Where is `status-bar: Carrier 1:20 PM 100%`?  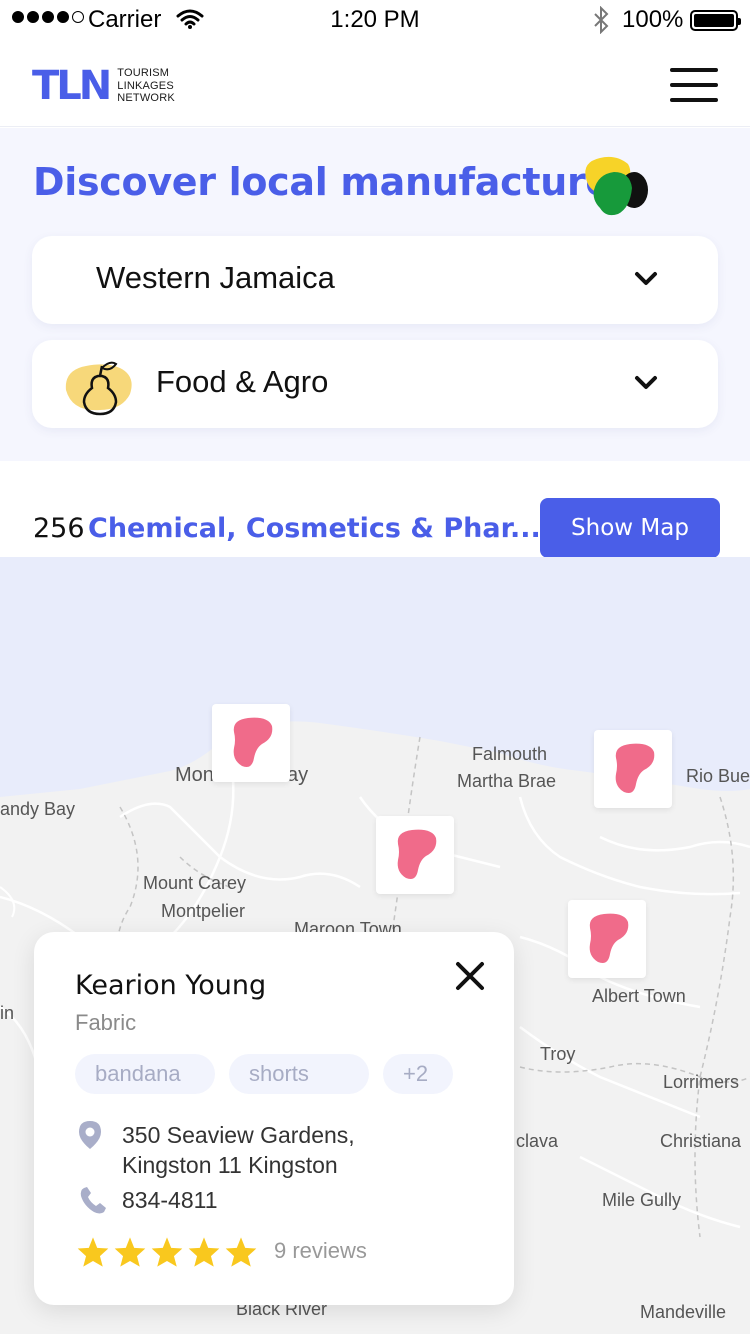
status-bar: Carrier 1:20 PM 100% is located at coordinates (375, 20).